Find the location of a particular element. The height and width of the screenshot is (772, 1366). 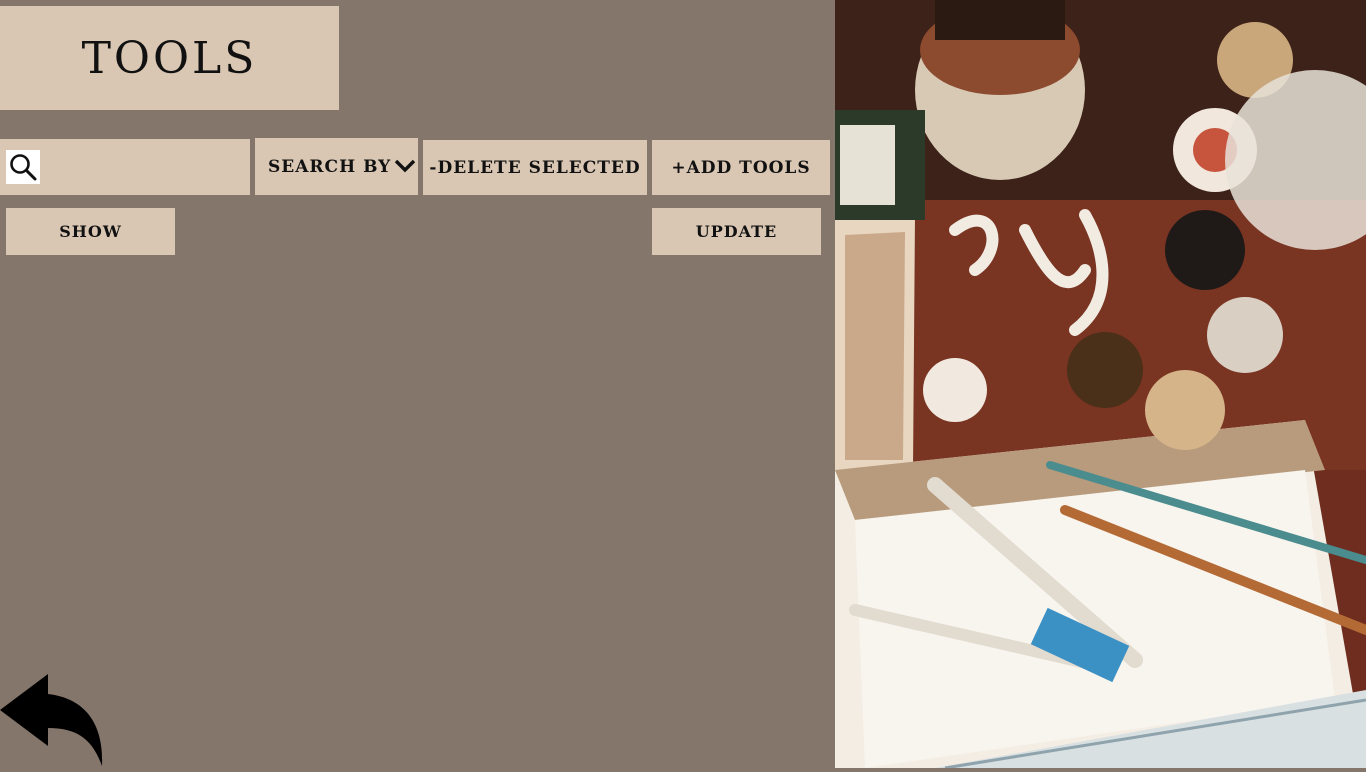

show-button: SHOW is located at coordinates (90, 231).